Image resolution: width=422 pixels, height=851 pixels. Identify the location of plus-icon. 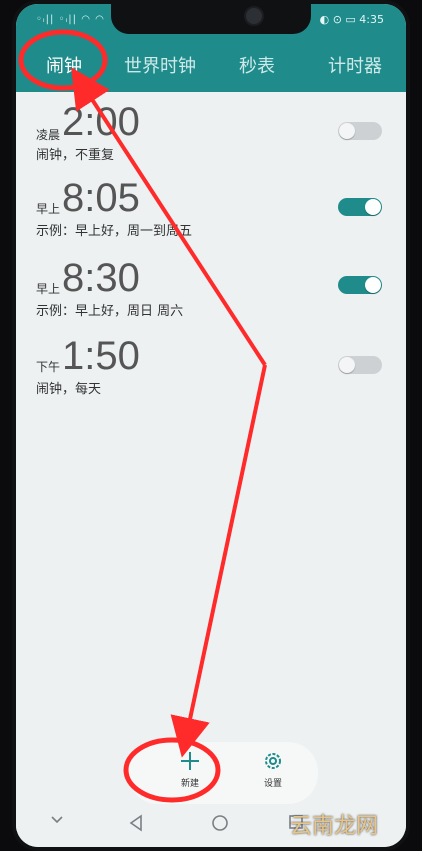
(190, 761).